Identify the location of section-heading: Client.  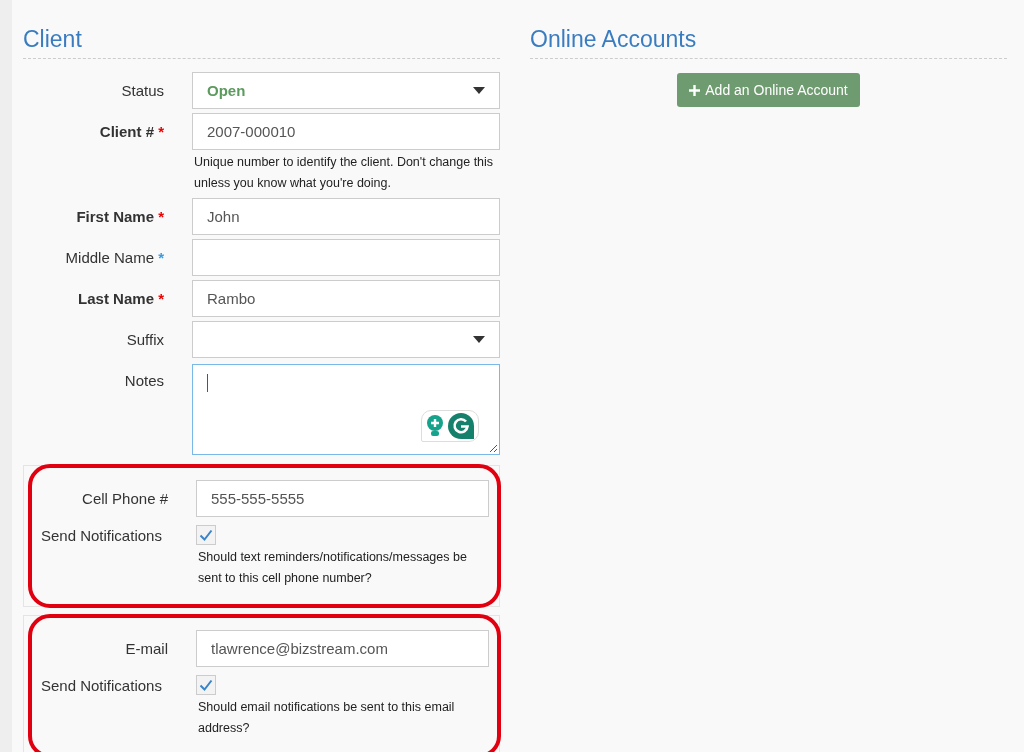
(261, 42).